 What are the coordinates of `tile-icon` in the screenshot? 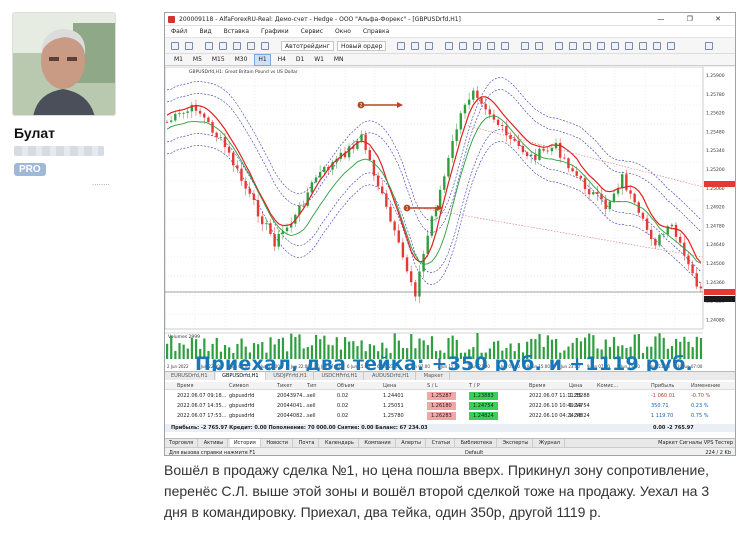 It's located at (477, 46).